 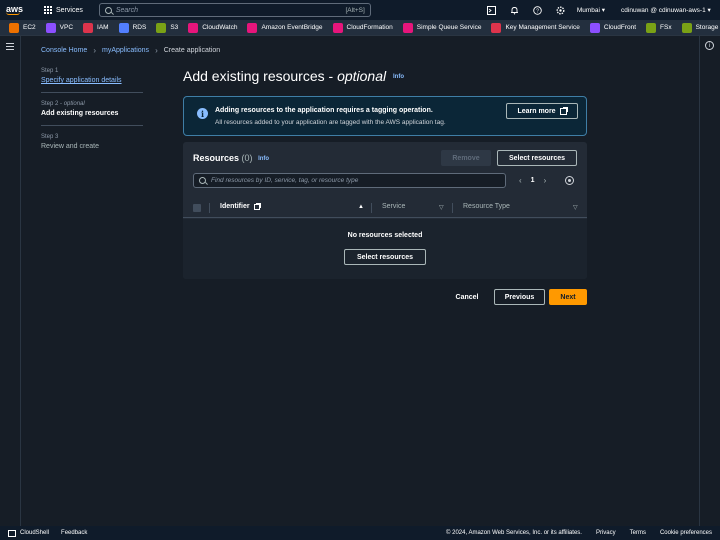 I want to click on terms-link: Terms, so click(x=638, y=533).